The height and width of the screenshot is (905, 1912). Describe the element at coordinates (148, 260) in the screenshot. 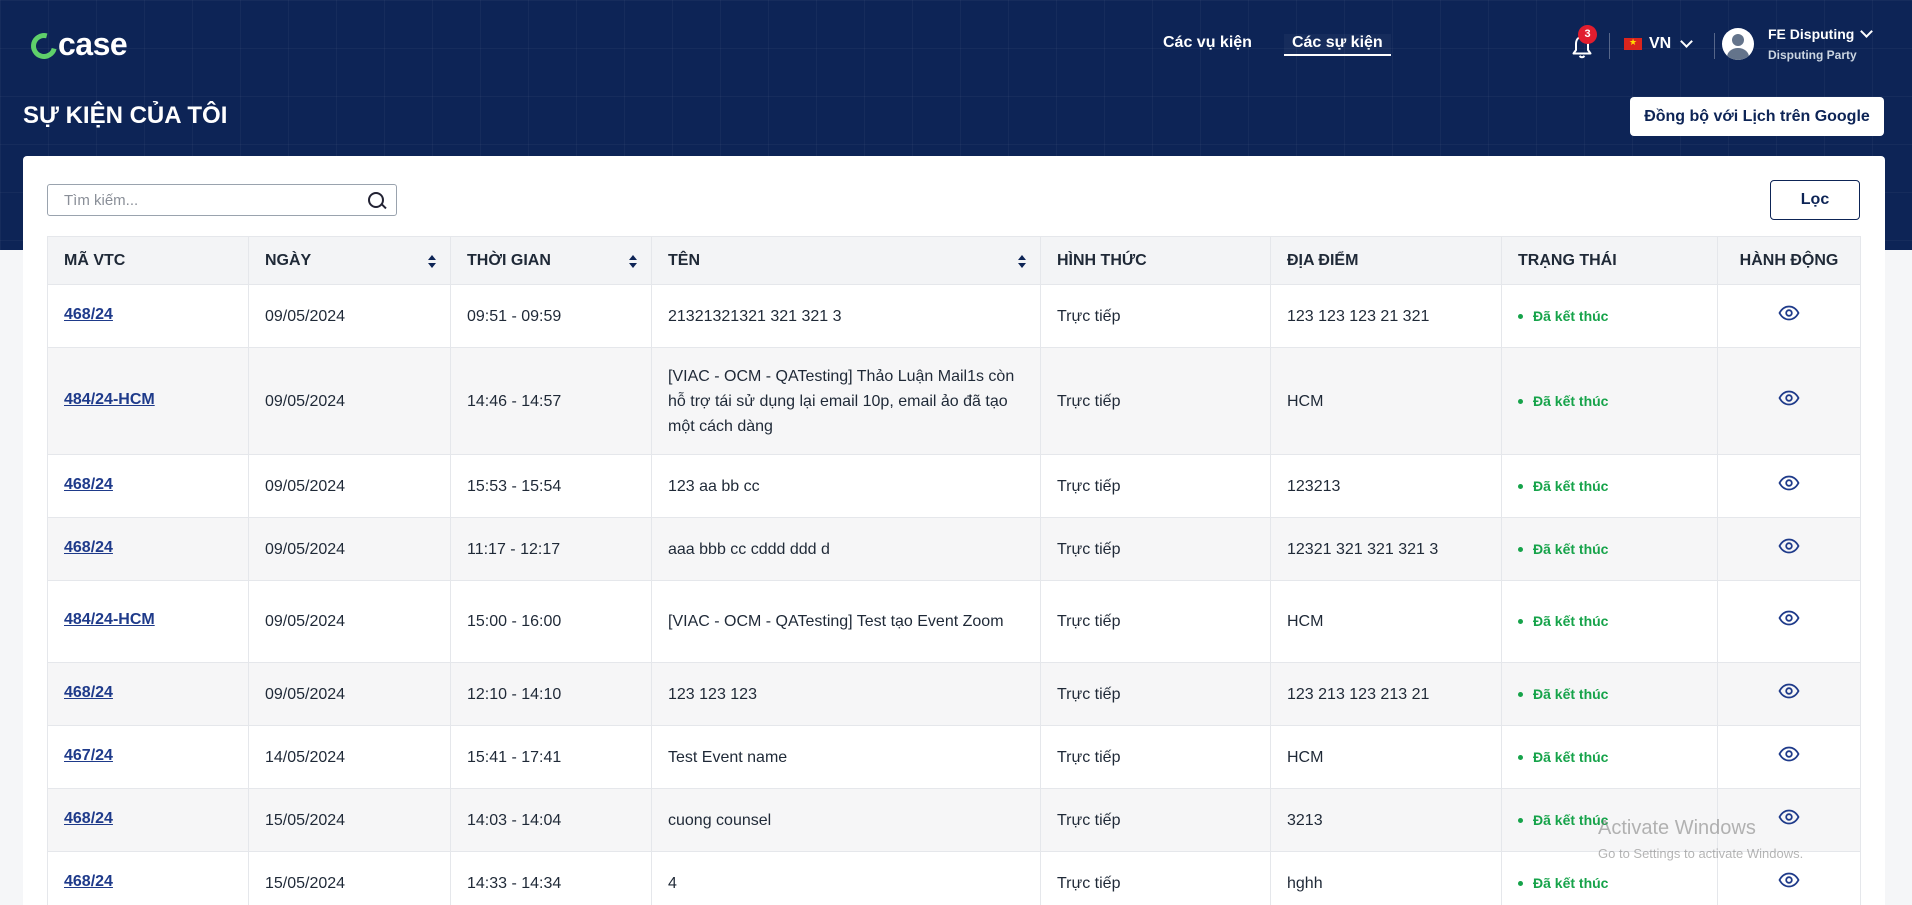

I see `column-header-code: MÃ VTC` at that location.